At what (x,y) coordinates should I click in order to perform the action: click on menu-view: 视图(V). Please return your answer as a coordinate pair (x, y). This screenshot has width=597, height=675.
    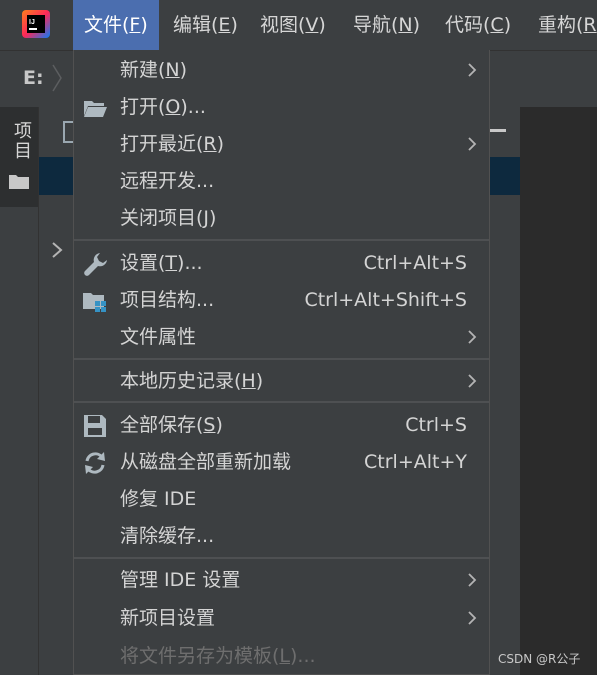
    Looking at the image, I should click on (293, 25).